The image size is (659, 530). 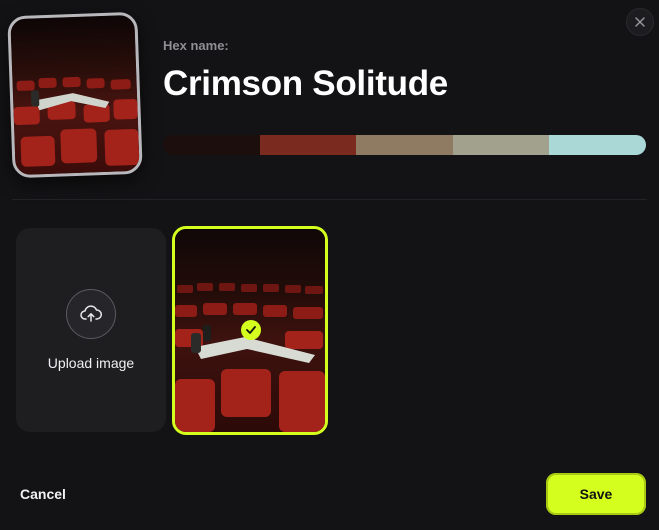 I want to click on color-palette, so click(x=404, y=145).